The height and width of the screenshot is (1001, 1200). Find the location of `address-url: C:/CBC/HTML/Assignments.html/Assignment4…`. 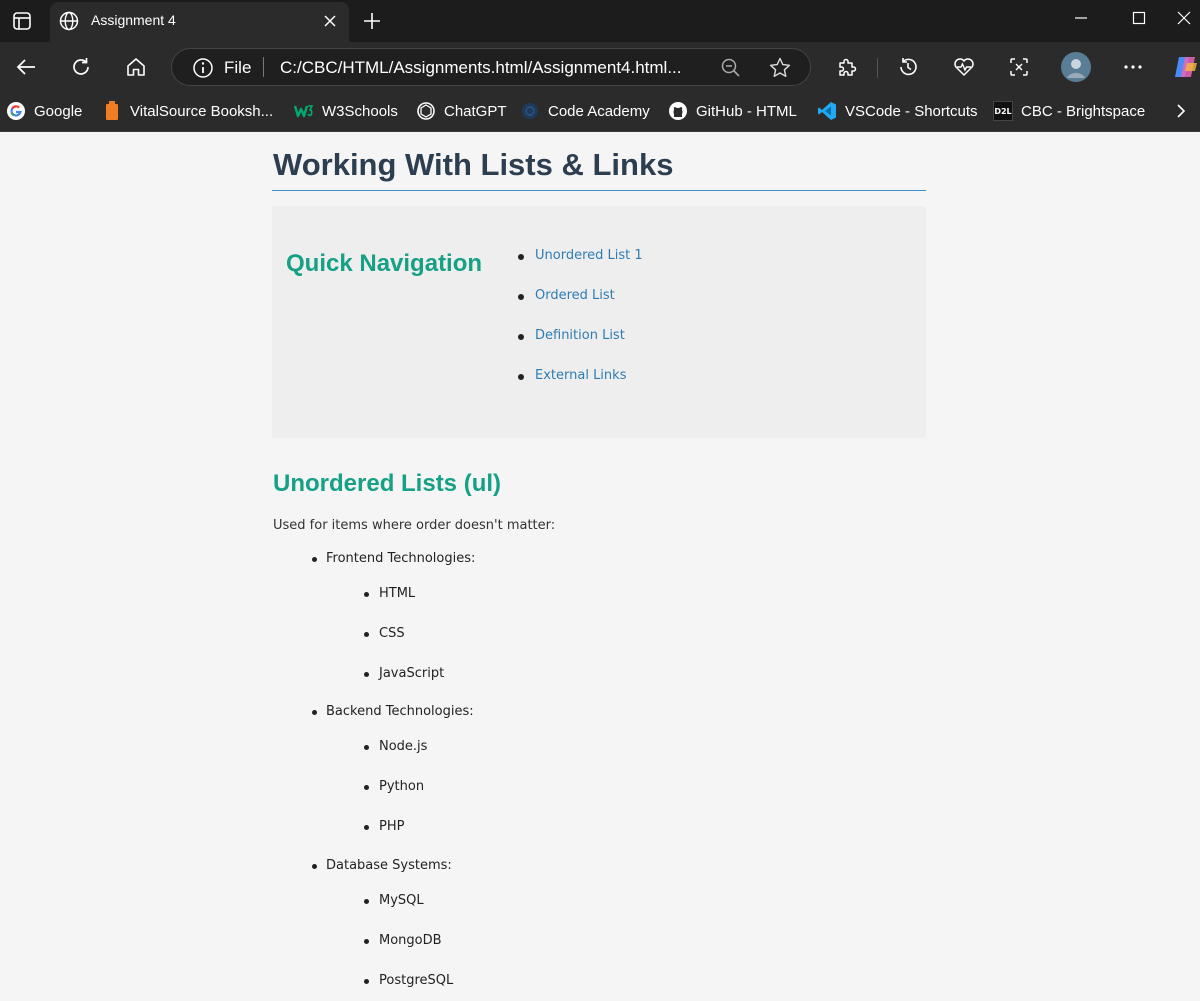

address-url: C:/CBC/HTML/Assignments.html/Assignment4… is located at coordinates (481, 68).